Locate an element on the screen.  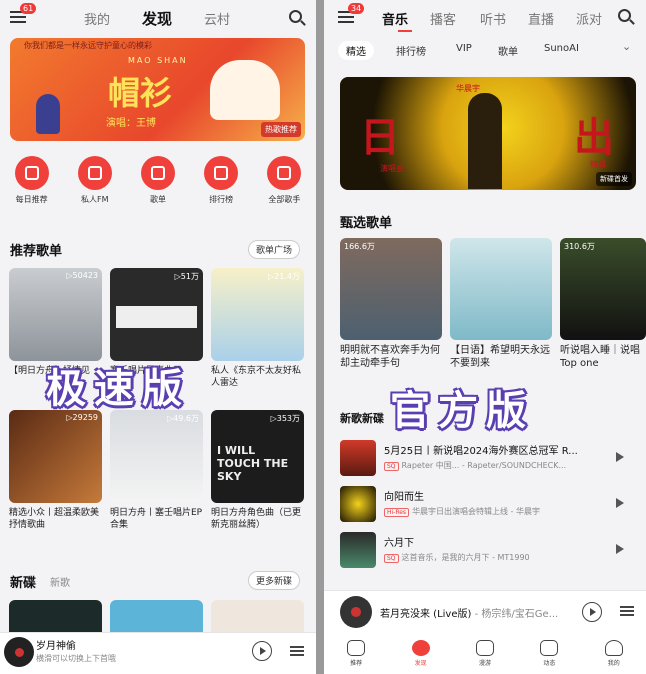
banner-tag: 热歌推荐 is located at coordinates (281, 129).